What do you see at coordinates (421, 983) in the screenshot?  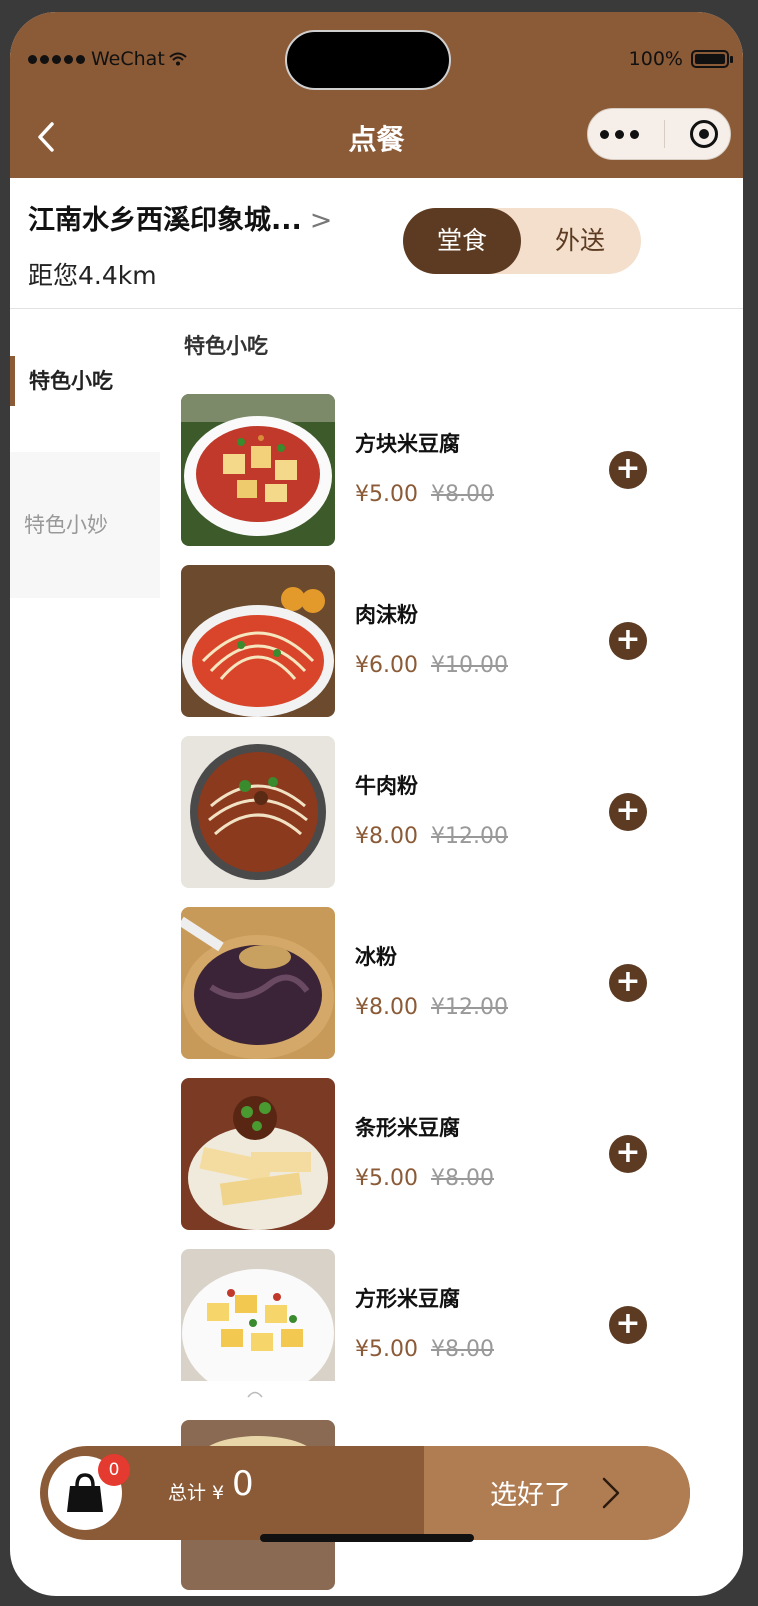 I see `menu-item: 冰粉 ¥8.00 ¥12.00 +` at bounding box center [421, 983].